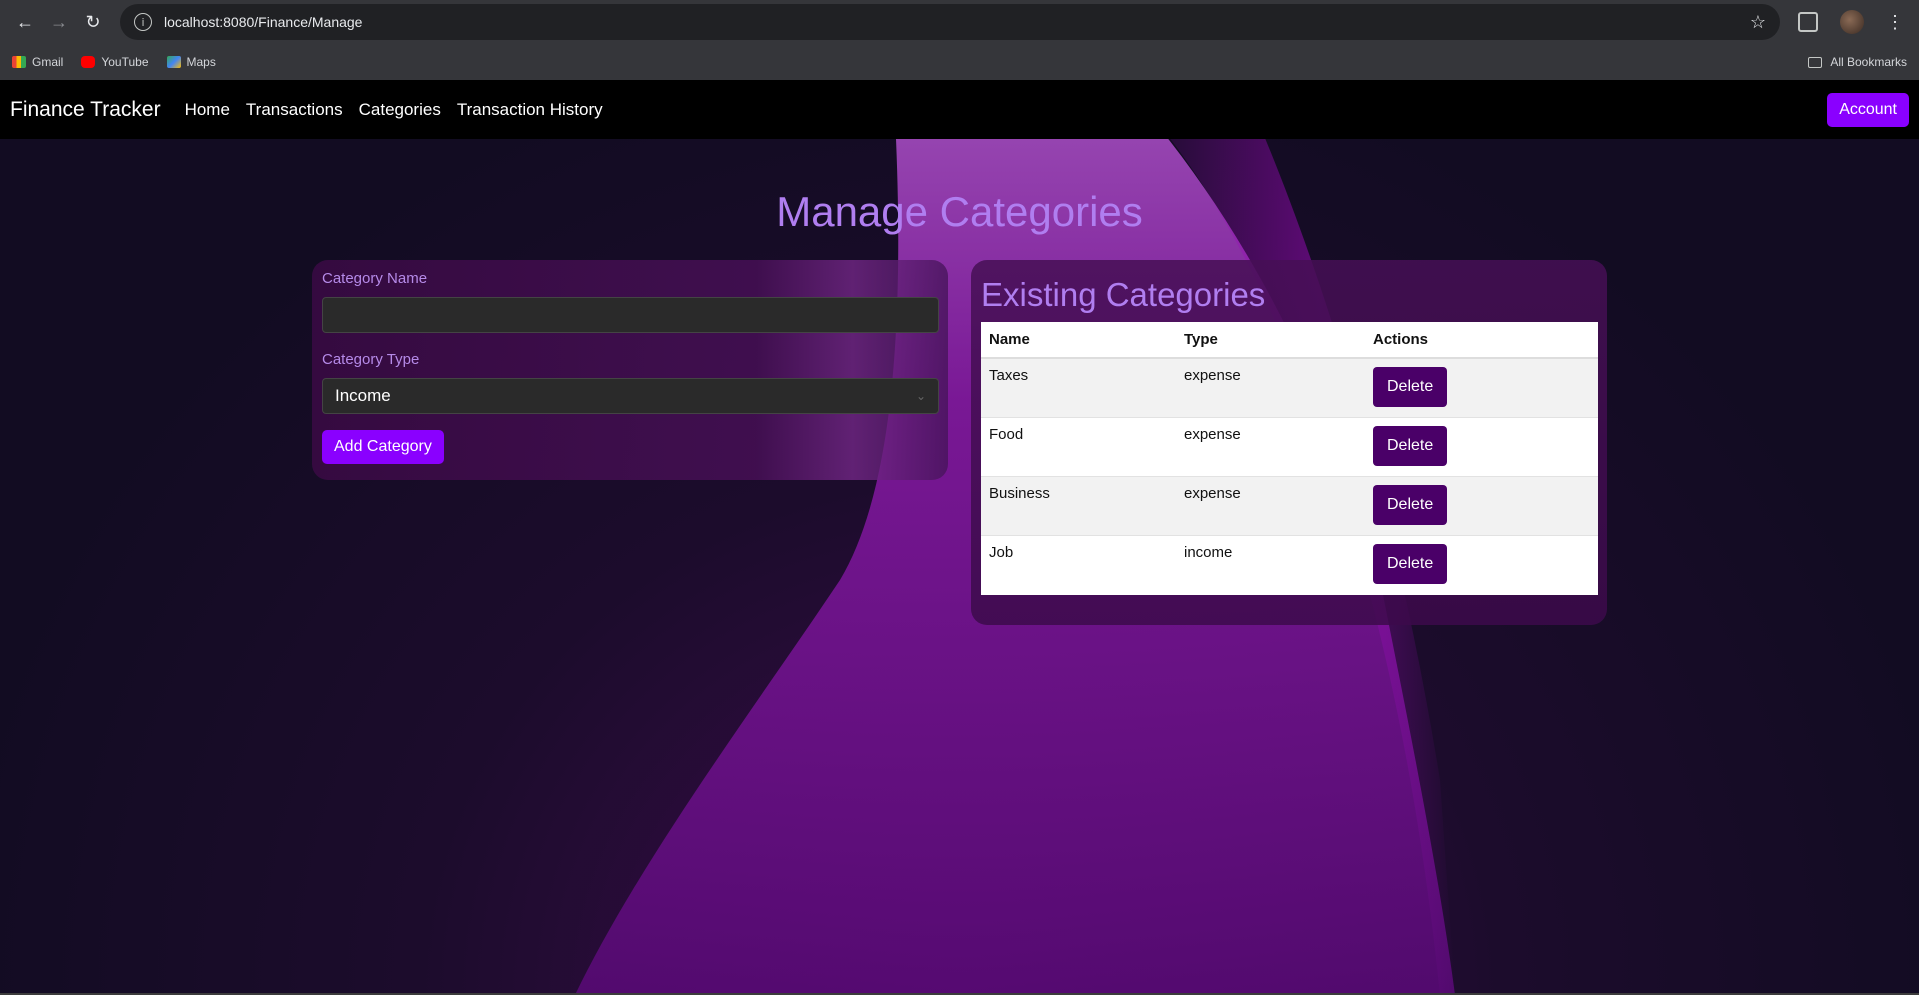 The image size is (1919, 995). Describe the element at coordinates (530, 110) in the screenshot. I see `nav-transaction-history: Transaction History` at that location.